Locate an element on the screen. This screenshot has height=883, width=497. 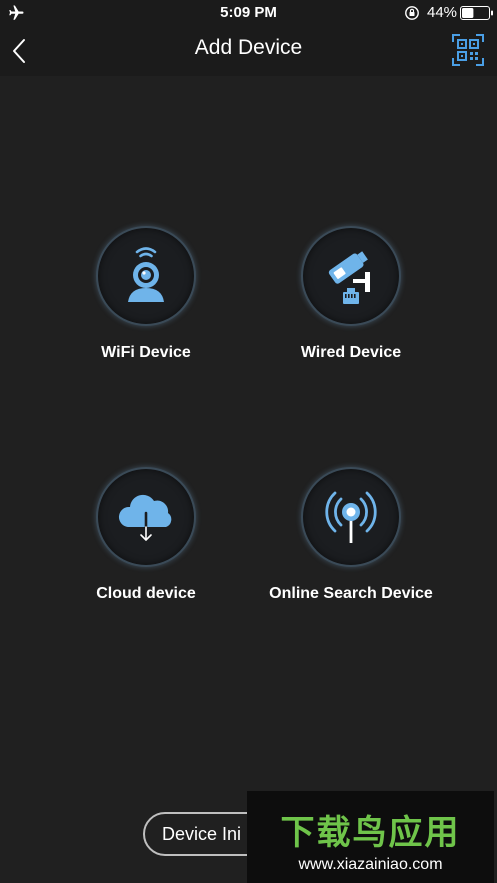
nav-bar: Add Device is located at coordinates (248, 51).